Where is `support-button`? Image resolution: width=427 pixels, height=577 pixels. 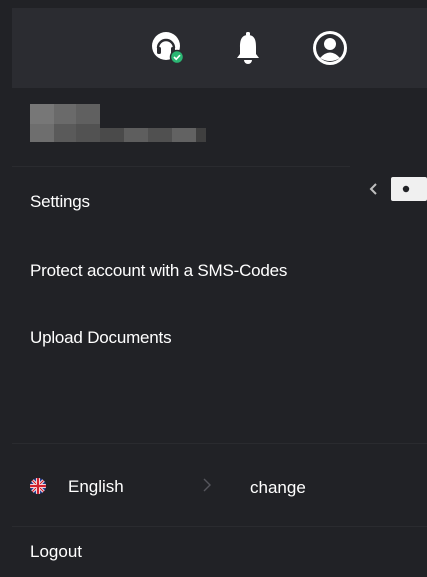 support-button is located at coordinates (168, 48).